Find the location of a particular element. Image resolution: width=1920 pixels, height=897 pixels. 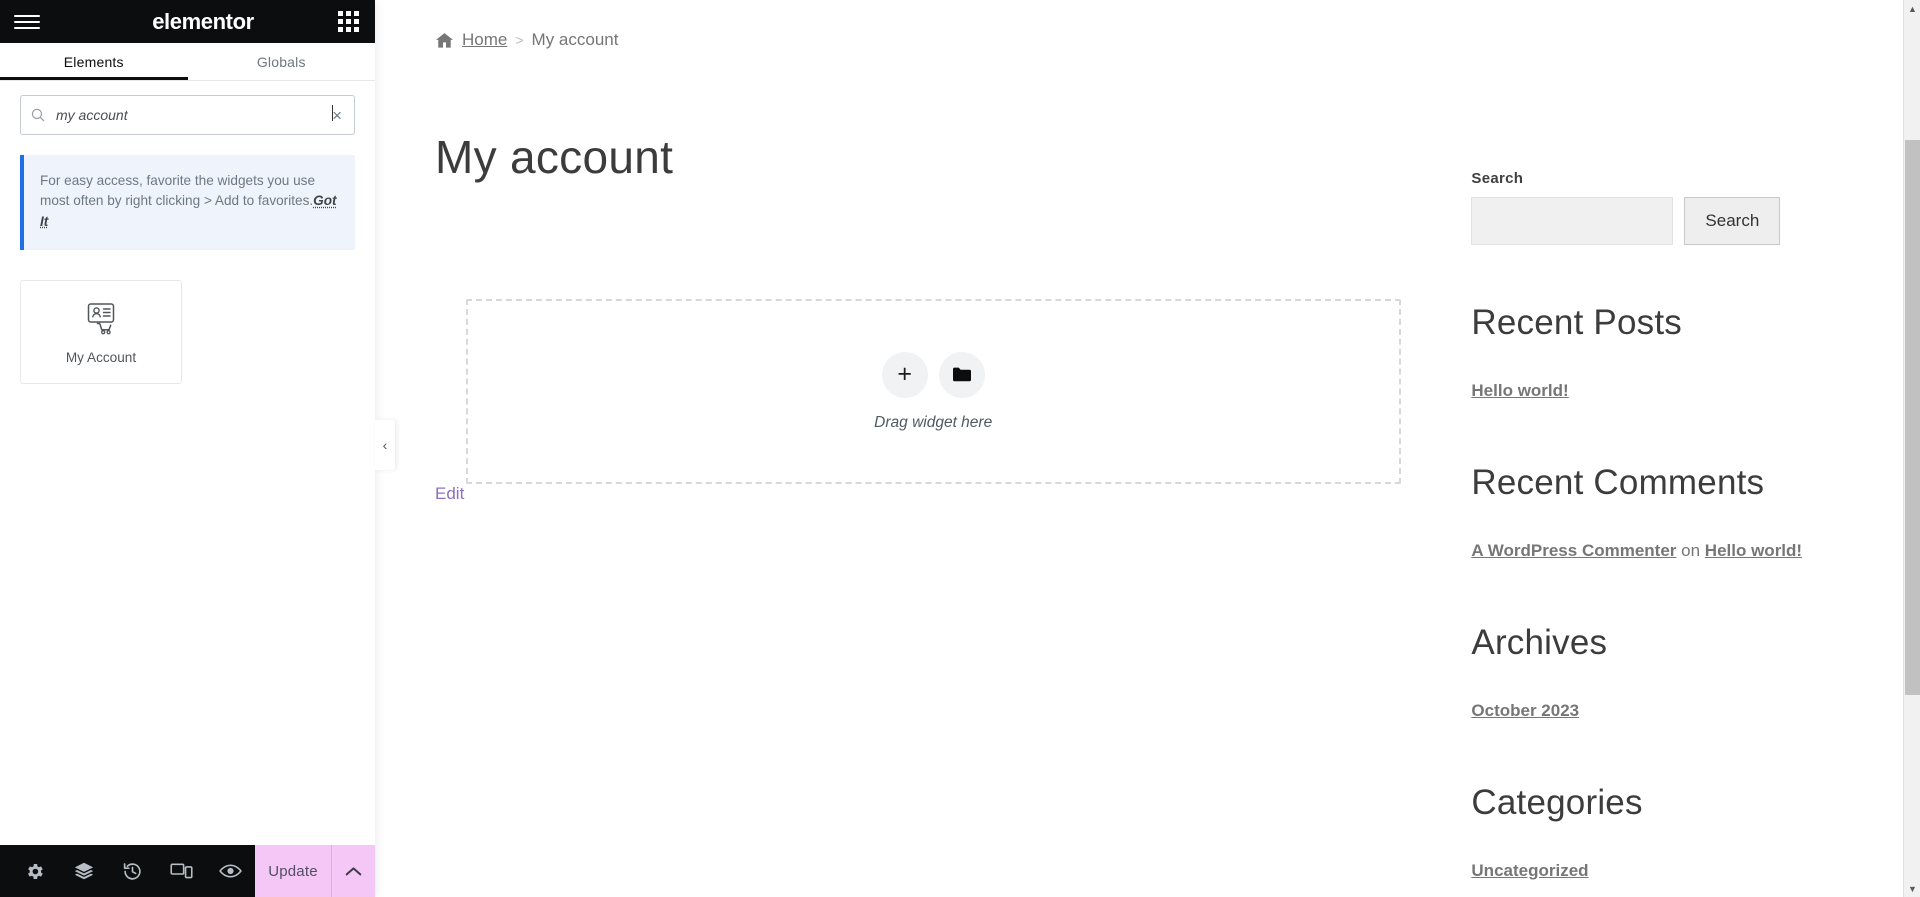

update-options-chevron-up-icon is located at coordinates (352, 871).